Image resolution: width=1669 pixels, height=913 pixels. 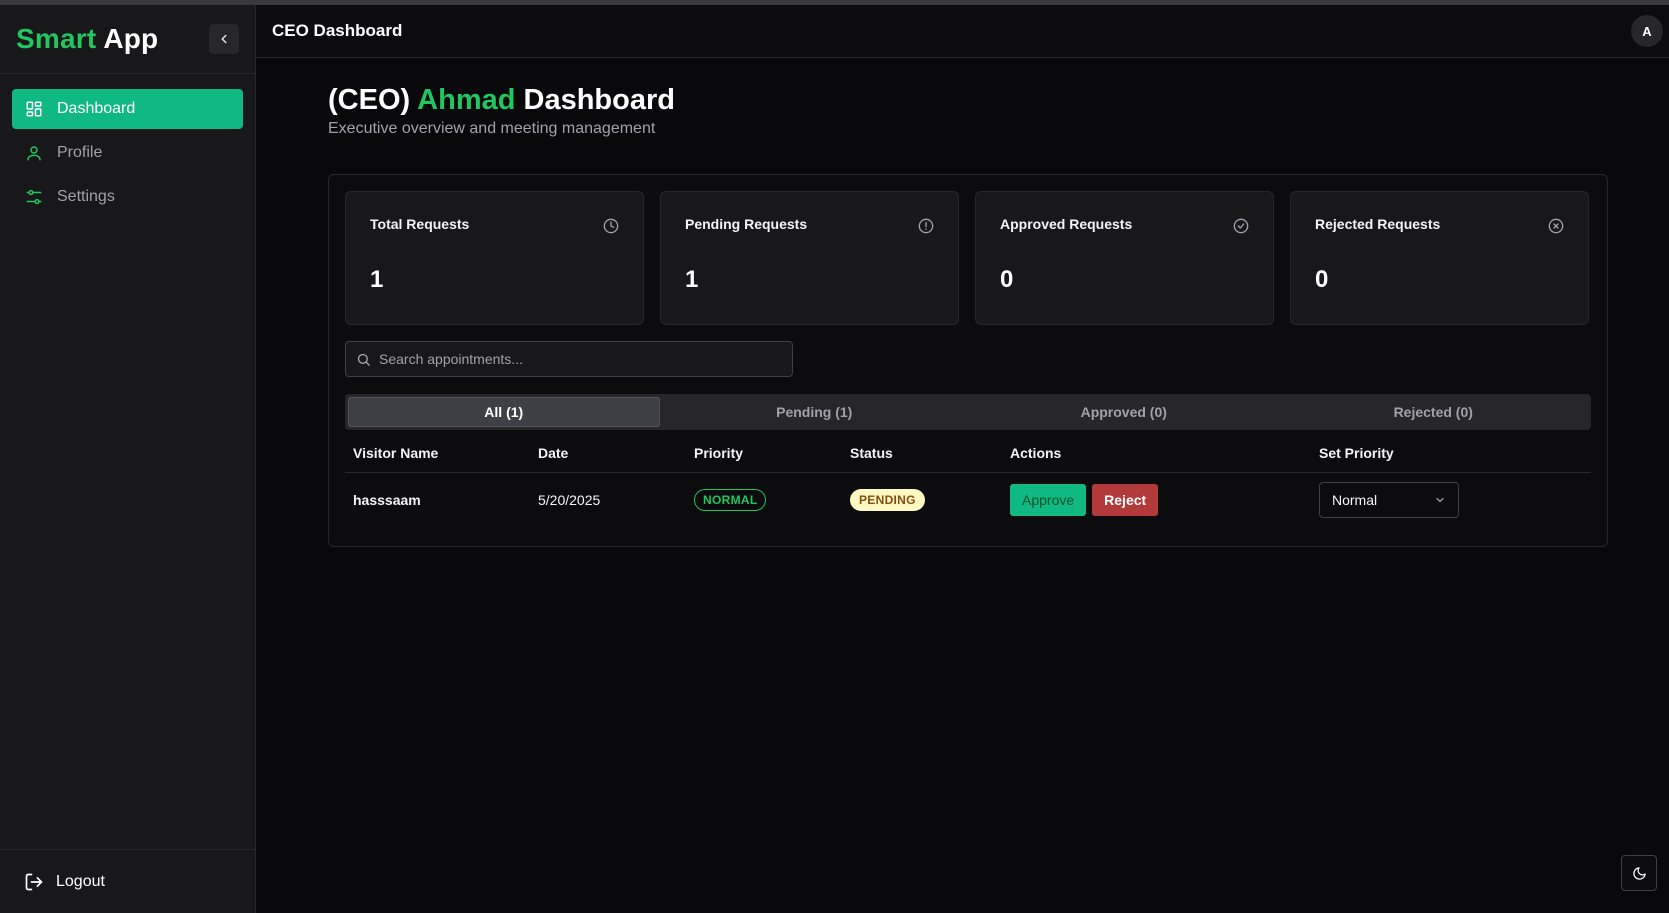 What do you see at coordinates (56, 38) in the screenshot?
I see `brand-part1: Smart` at bounding box center [56, 38].